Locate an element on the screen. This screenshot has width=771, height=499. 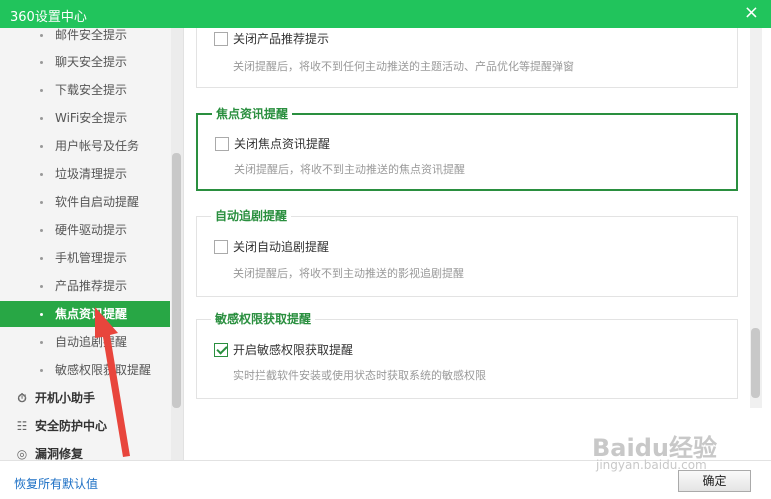
sidebar-group-security-center: ☷ 安全防护中心 is located at coordinates (85, 426).